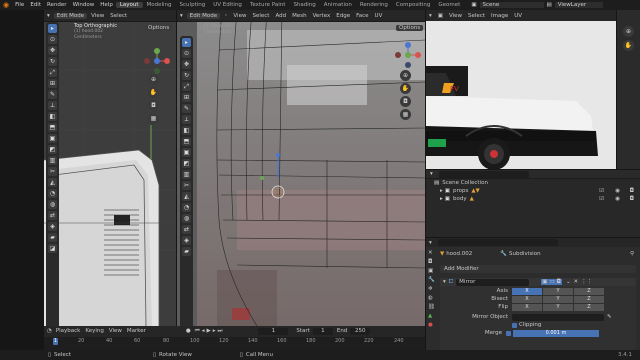  What do you see at coordinates (589, 307) in the screenshot?
I see `flip-z-toggle: Z` at bounding box center [589, 307].